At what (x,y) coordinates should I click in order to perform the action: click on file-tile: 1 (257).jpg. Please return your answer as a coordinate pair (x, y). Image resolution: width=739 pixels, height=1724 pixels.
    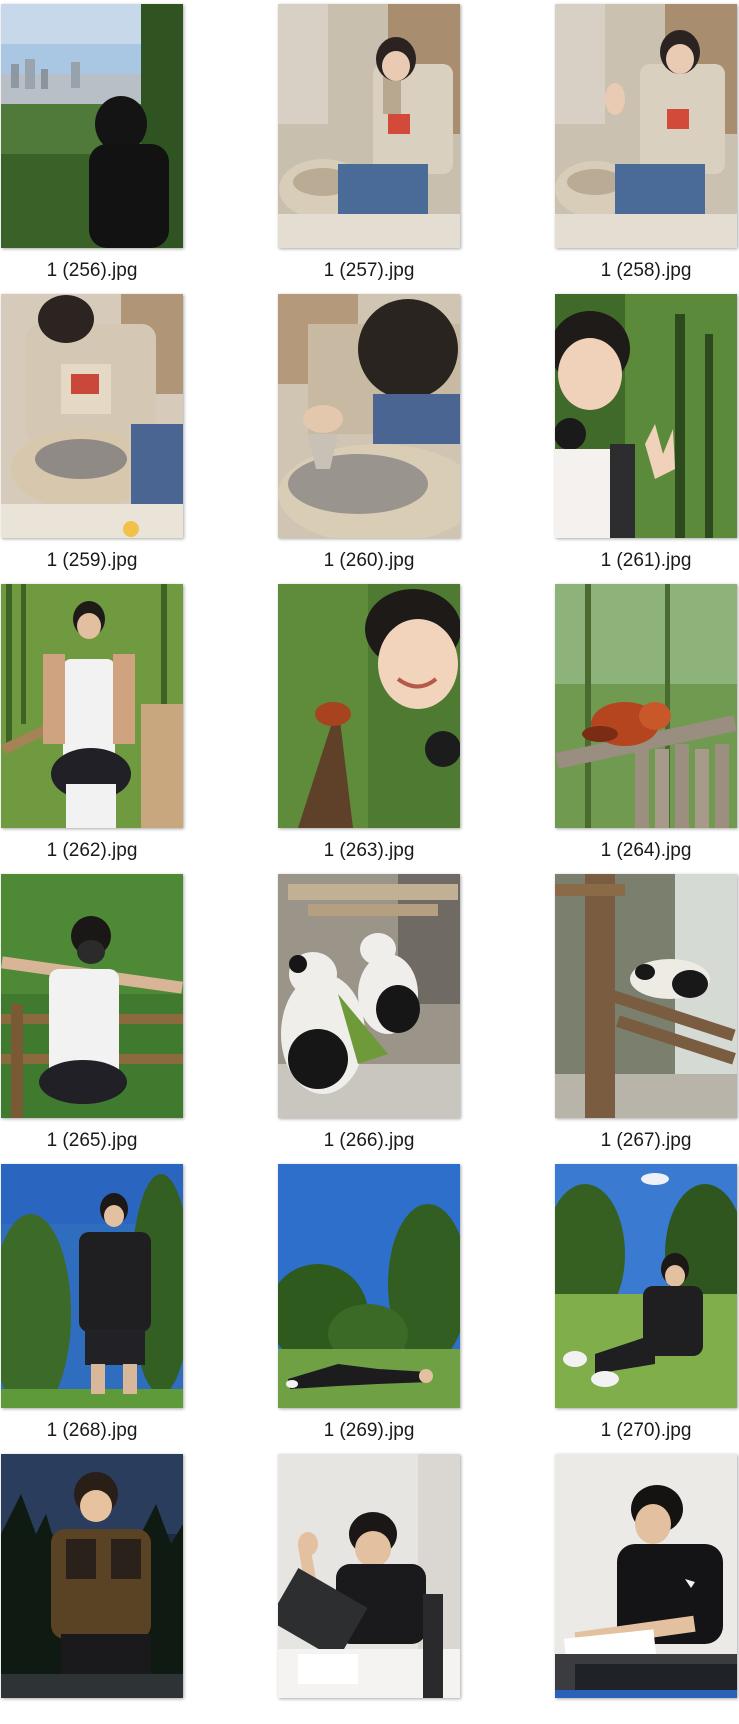
    Looking at the image, I should click on (369, 142).